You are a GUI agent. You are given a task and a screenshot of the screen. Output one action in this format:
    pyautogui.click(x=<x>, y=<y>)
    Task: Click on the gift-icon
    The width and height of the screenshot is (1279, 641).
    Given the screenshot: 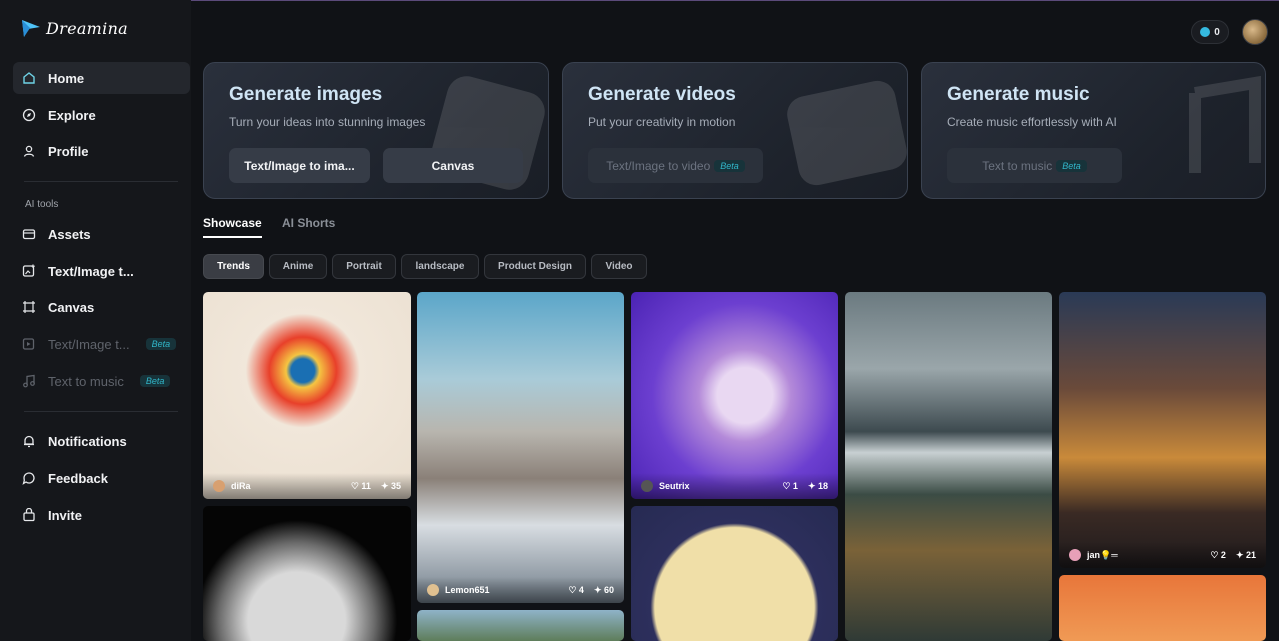 What is the action you would take?
    pyautogui.click(x=29, y=515)
    